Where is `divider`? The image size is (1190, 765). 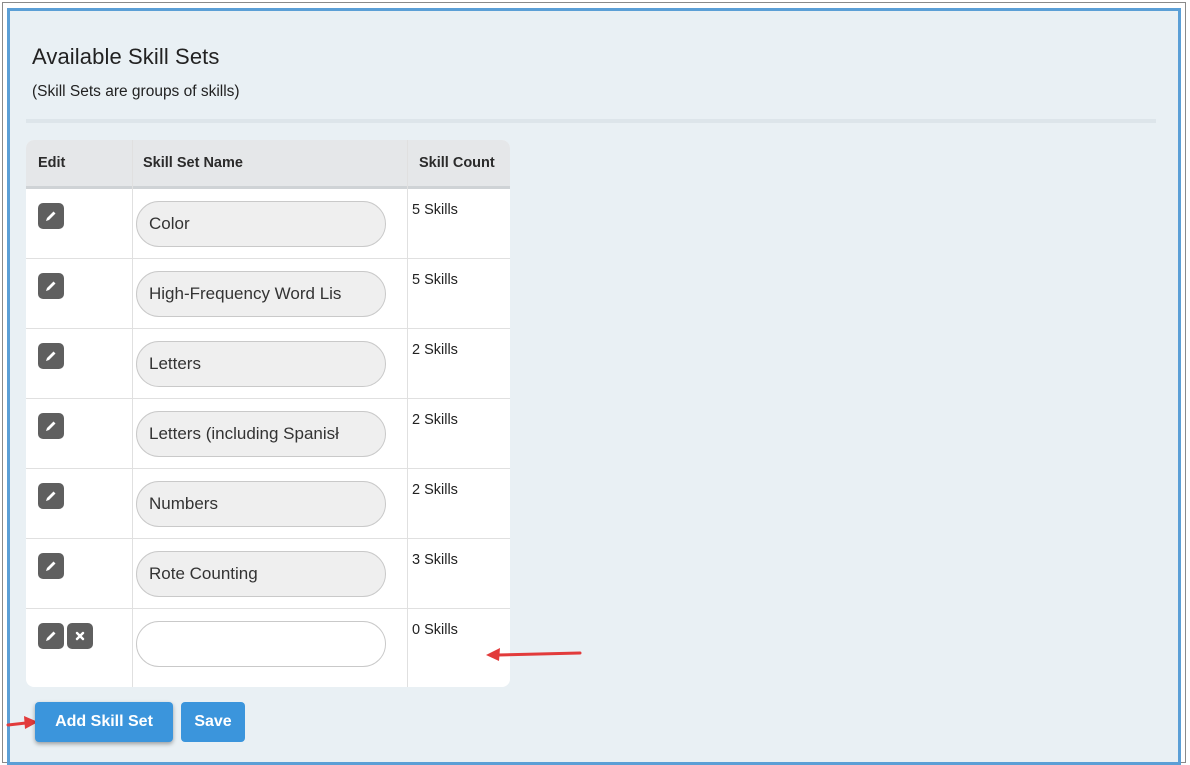
divider is located at coordinates (591, 121).